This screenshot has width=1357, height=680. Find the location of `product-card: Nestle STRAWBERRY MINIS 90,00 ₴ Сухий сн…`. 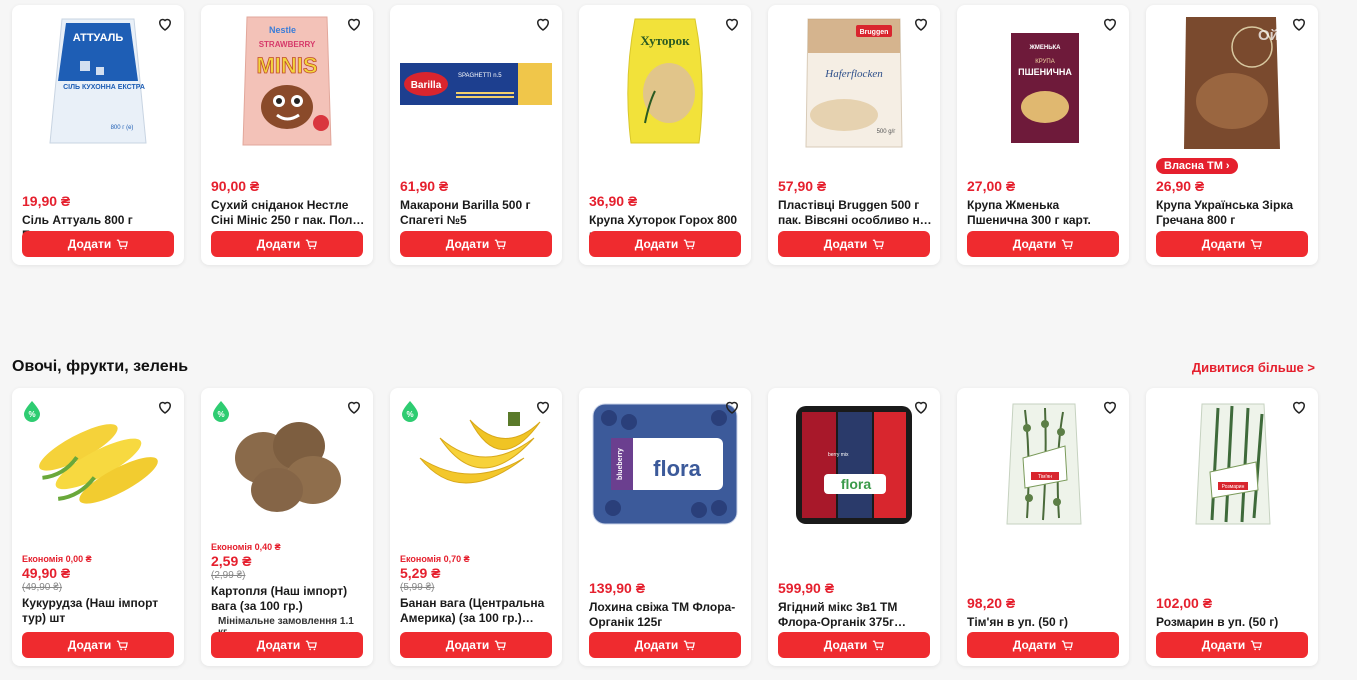

product-card: Nestle STRAWBERRY MINIS 90,00 ₴ Сухий сн… is located at coordinates (287, 135).